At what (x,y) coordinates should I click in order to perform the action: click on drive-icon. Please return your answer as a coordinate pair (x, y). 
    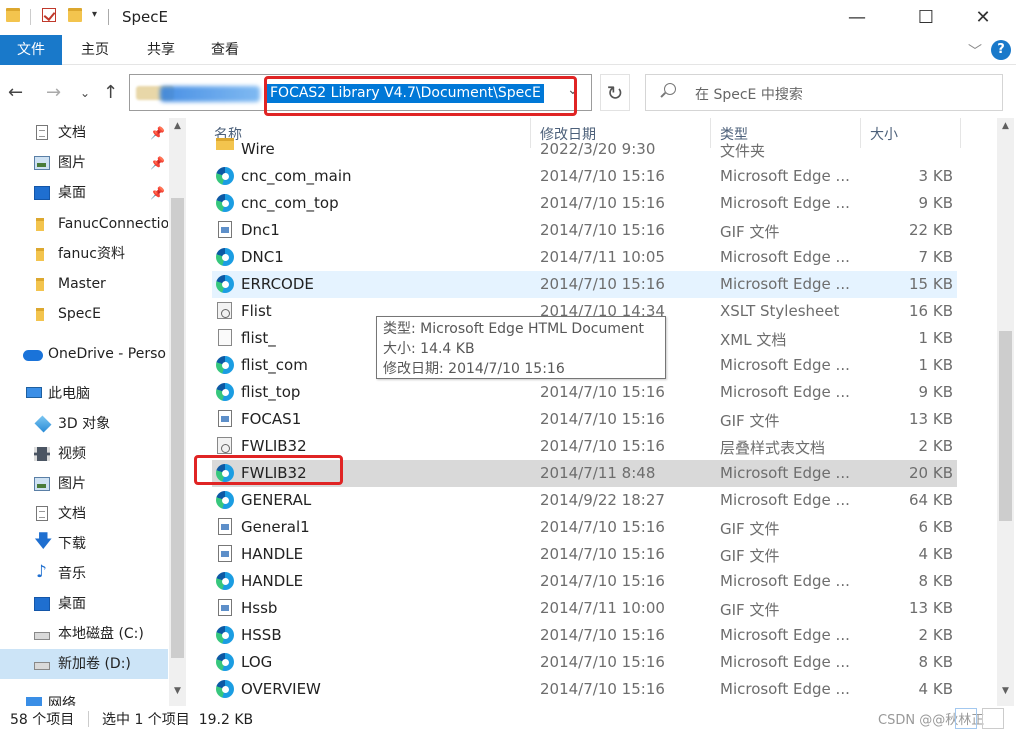
    Looking at the image, I should click on (42, 666).